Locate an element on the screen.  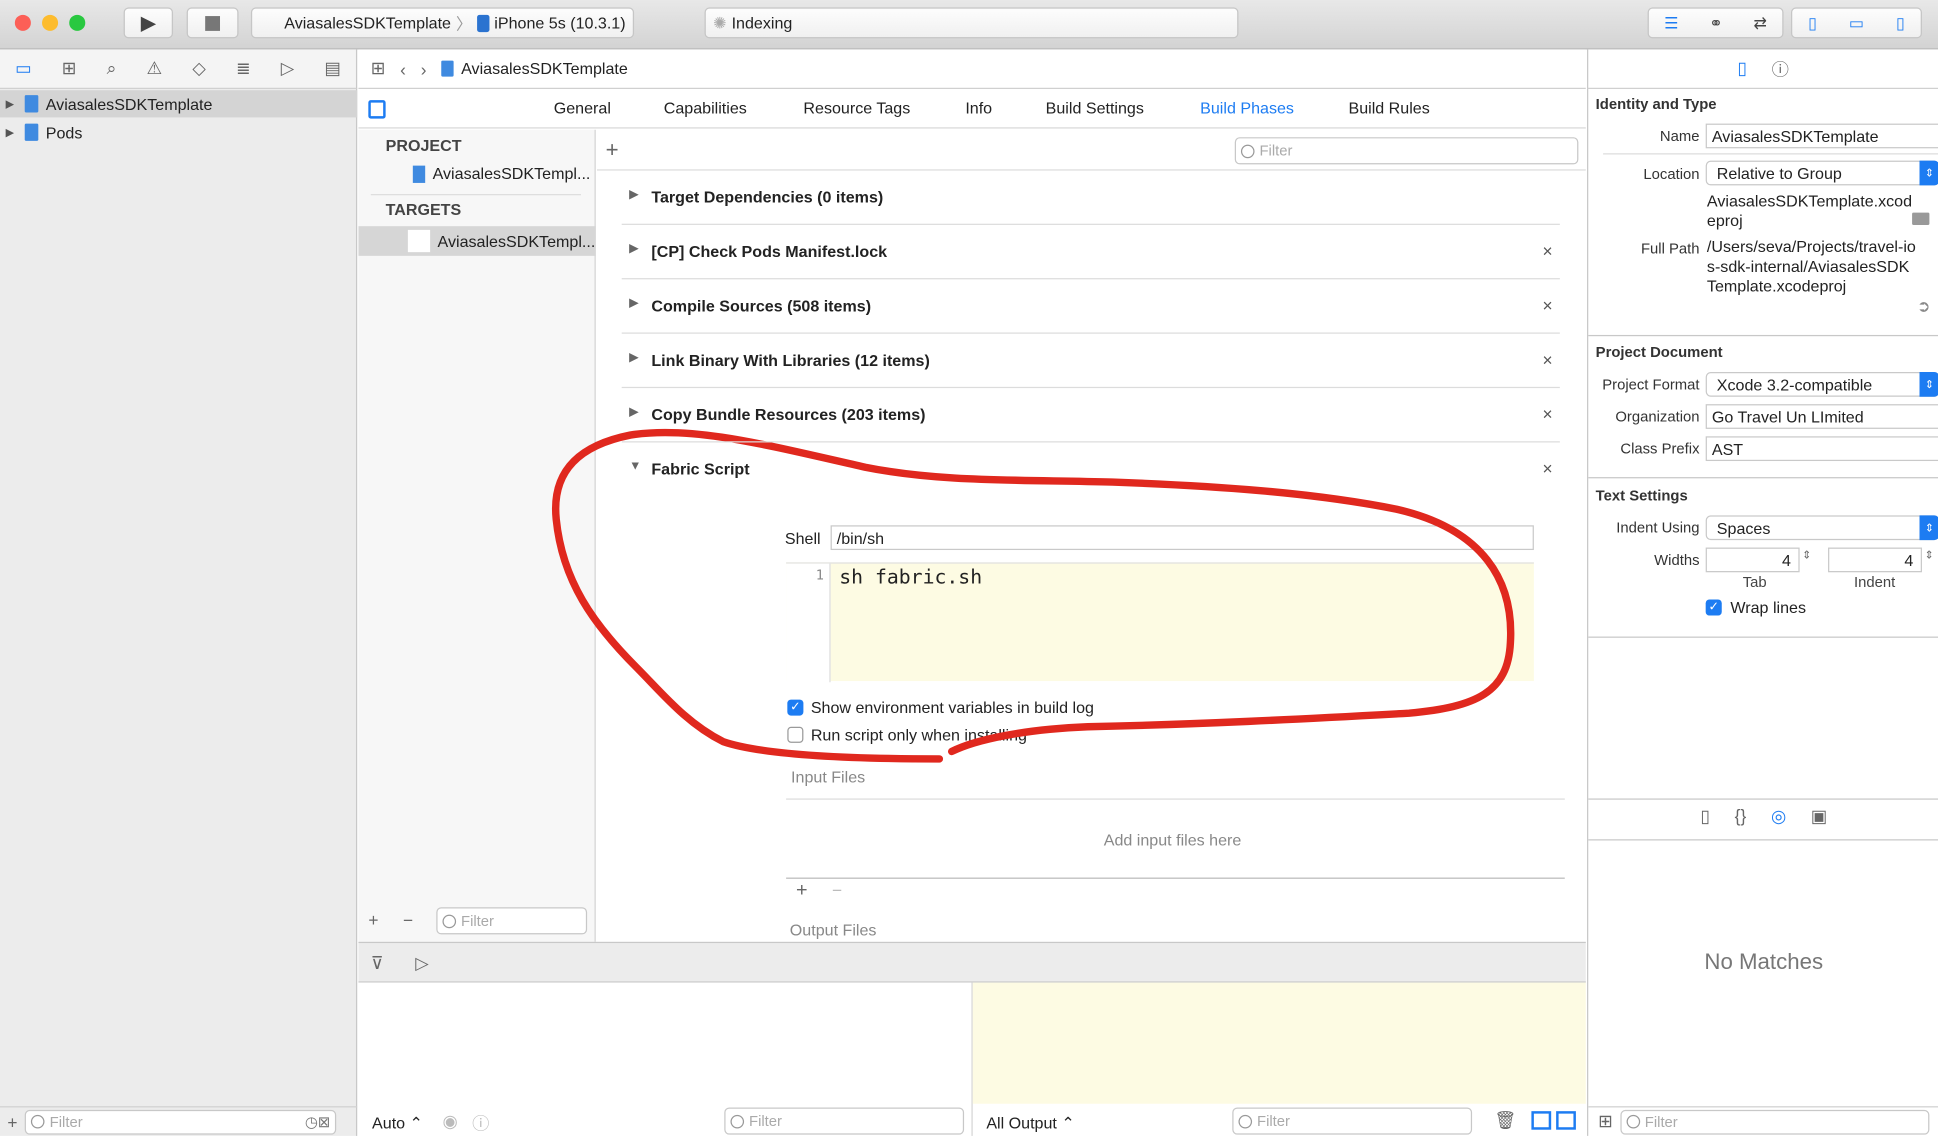
tab-width-field: 4 is located at coordinates (1752, 560).